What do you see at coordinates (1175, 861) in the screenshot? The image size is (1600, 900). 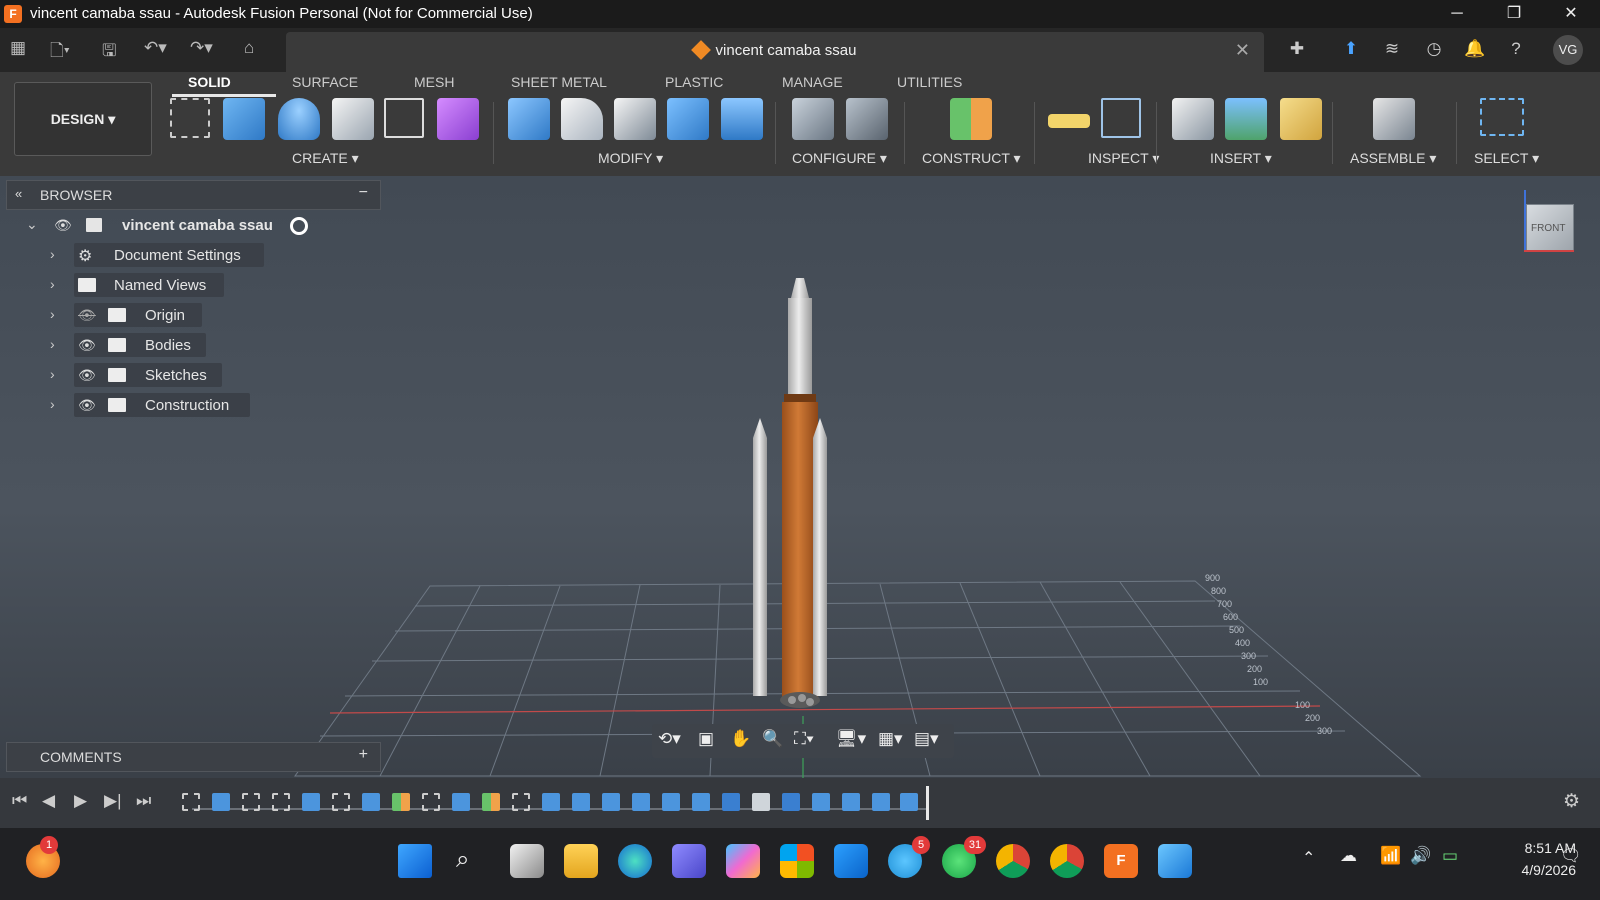 I see `photos-app-icon` at bounding box center [1175, 861].